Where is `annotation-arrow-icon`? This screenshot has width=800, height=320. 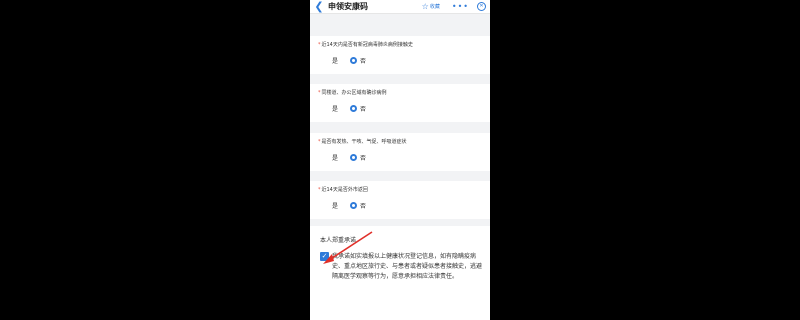 annotation-arrow-icon is located at coordinates (348, 247).